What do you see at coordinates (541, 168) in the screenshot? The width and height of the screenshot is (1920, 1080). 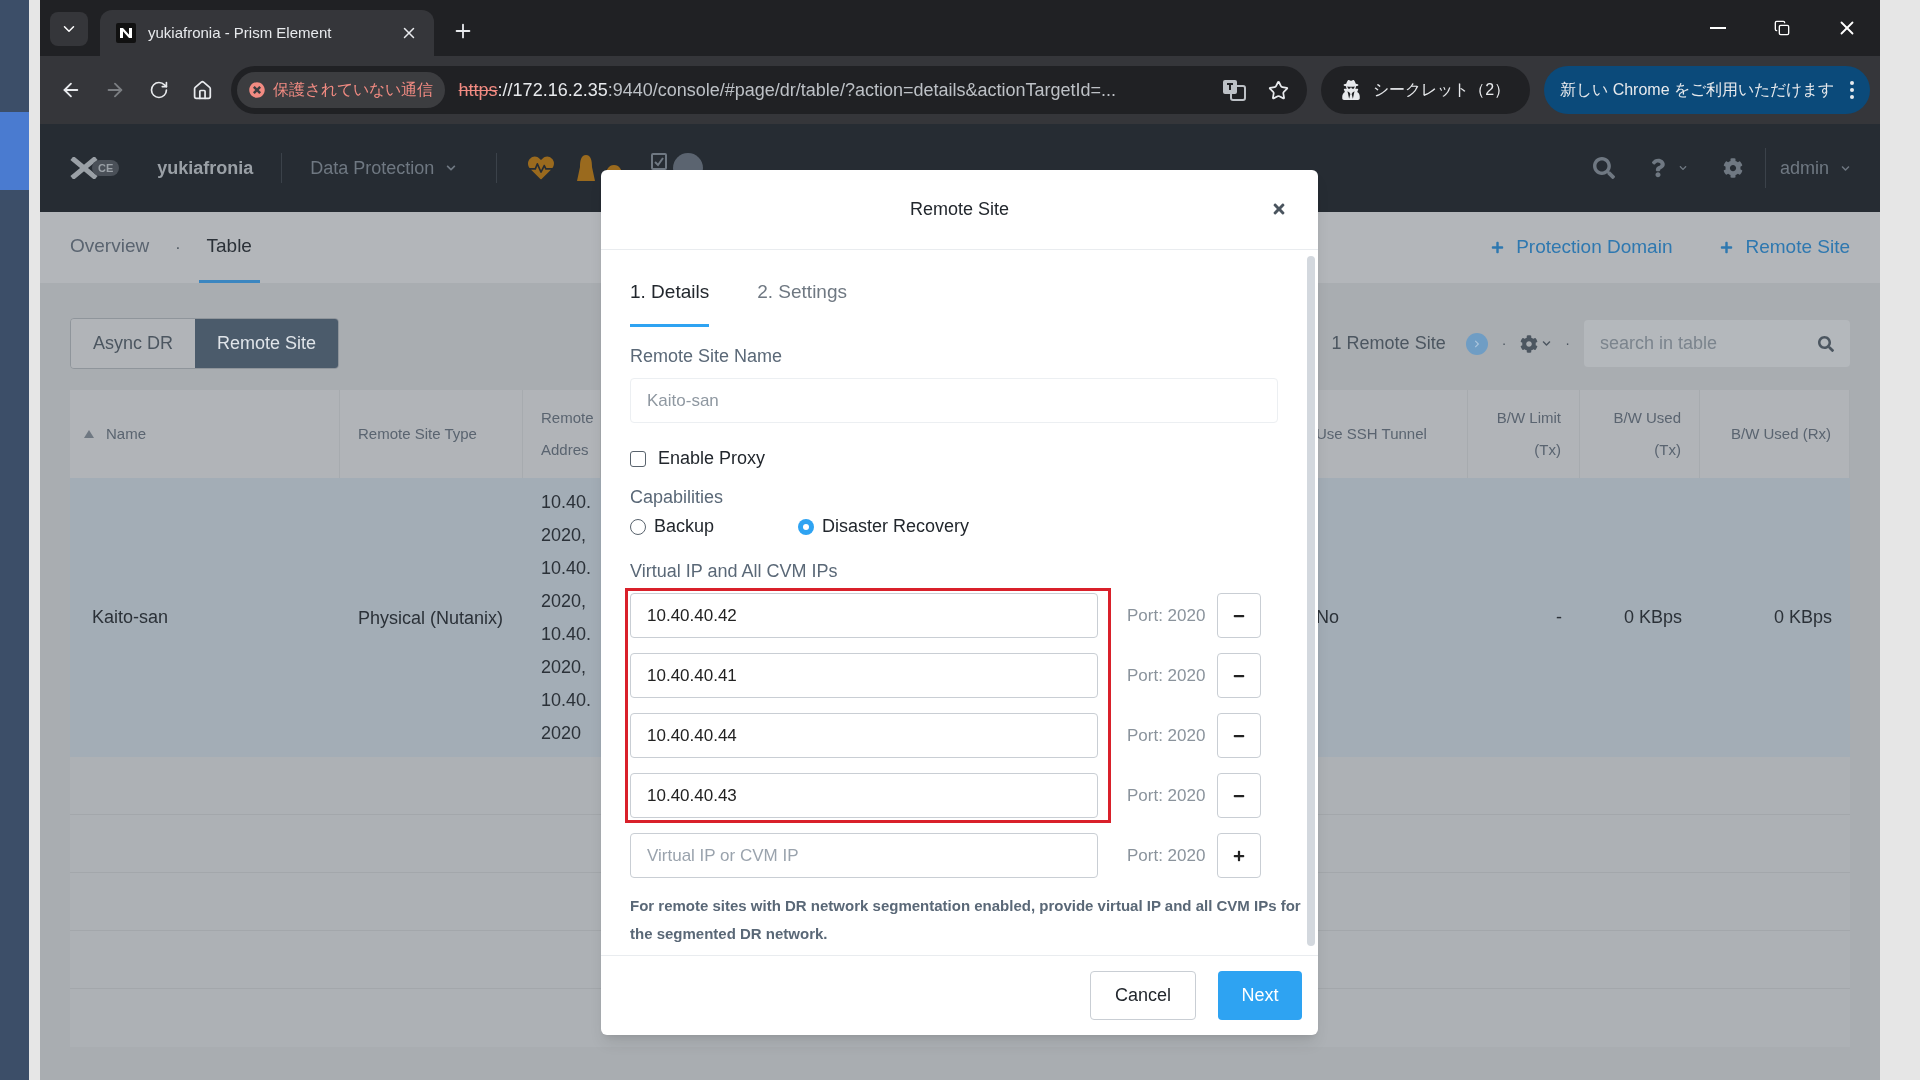 I see `heartbeat-icon` at bounding box center [541, 168].